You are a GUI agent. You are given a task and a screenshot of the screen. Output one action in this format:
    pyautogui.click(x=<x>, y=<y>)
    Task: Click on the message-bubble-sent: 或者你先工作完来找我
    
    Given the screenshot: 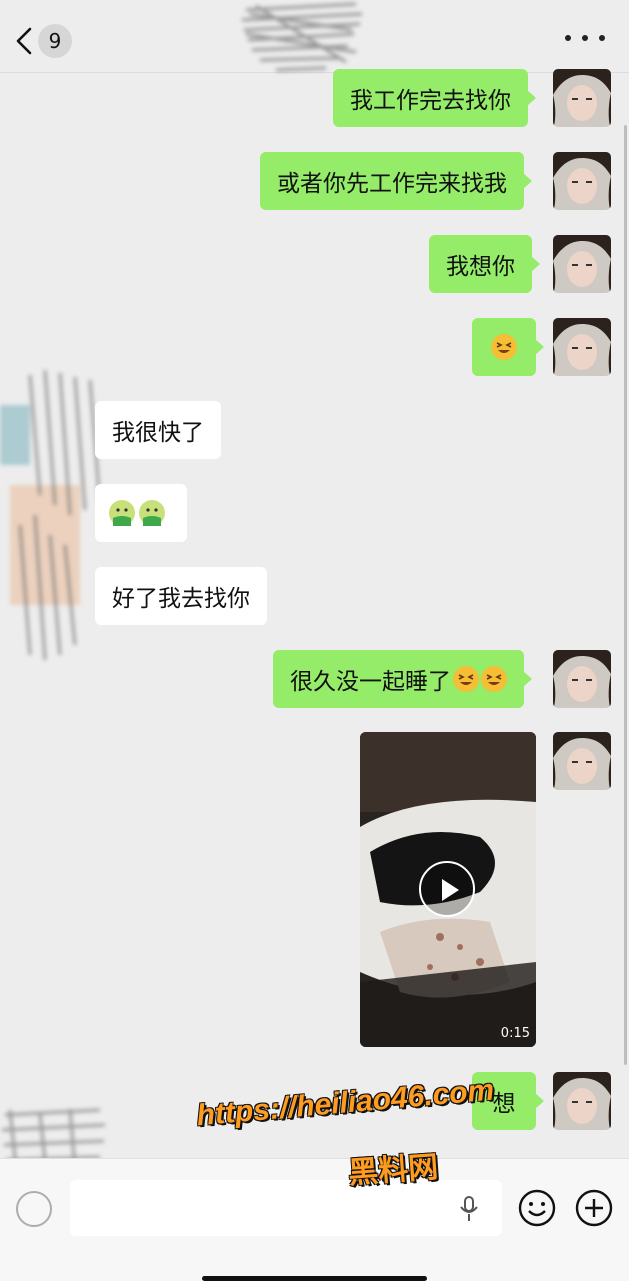 What is the action you would take?
    pyautogui.click(x=396, y=181)
    